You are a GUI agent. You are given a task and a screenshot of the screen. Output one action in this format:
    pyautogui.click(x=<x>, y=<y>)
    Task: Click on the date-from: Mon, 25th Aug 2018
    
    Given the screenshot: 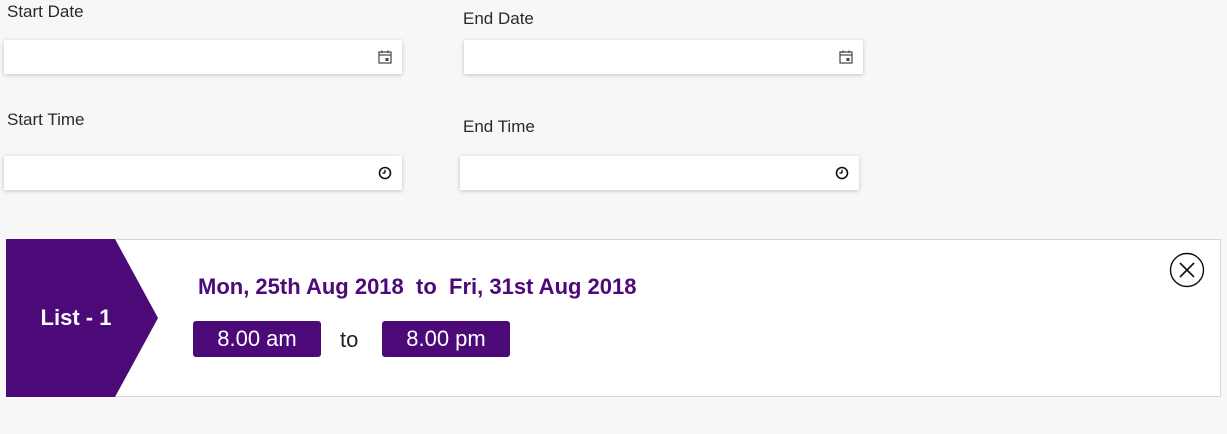 What is the action you would take?
    pyautogui.click(x=301, y=286)
    